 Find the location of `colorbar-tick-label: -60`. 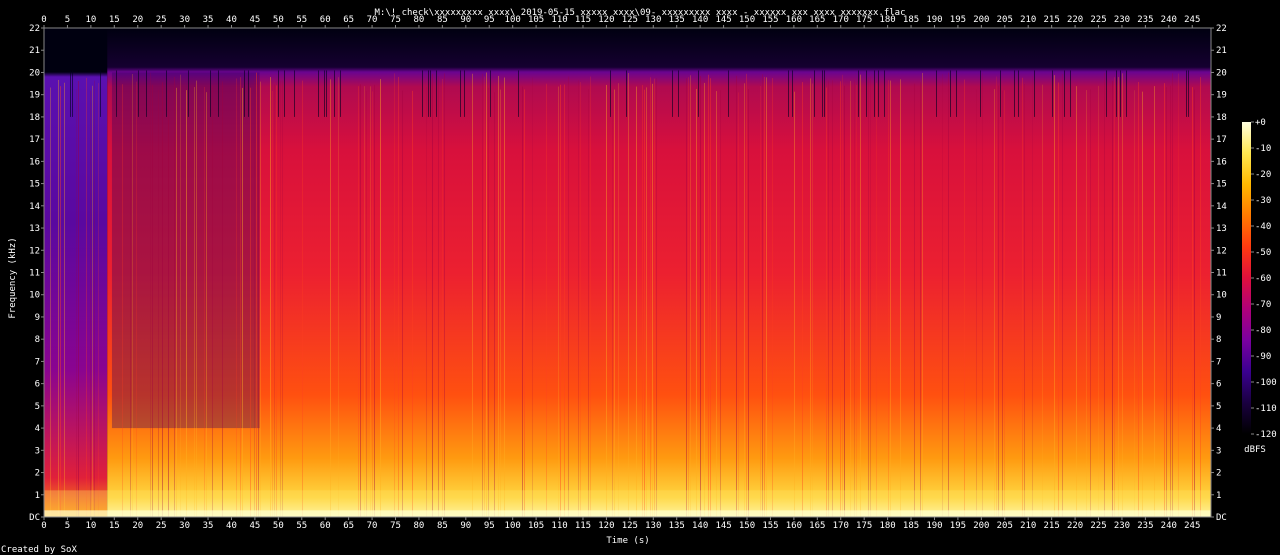

colorbar-tick-label: -60 is located at coordinates (1263, 279).